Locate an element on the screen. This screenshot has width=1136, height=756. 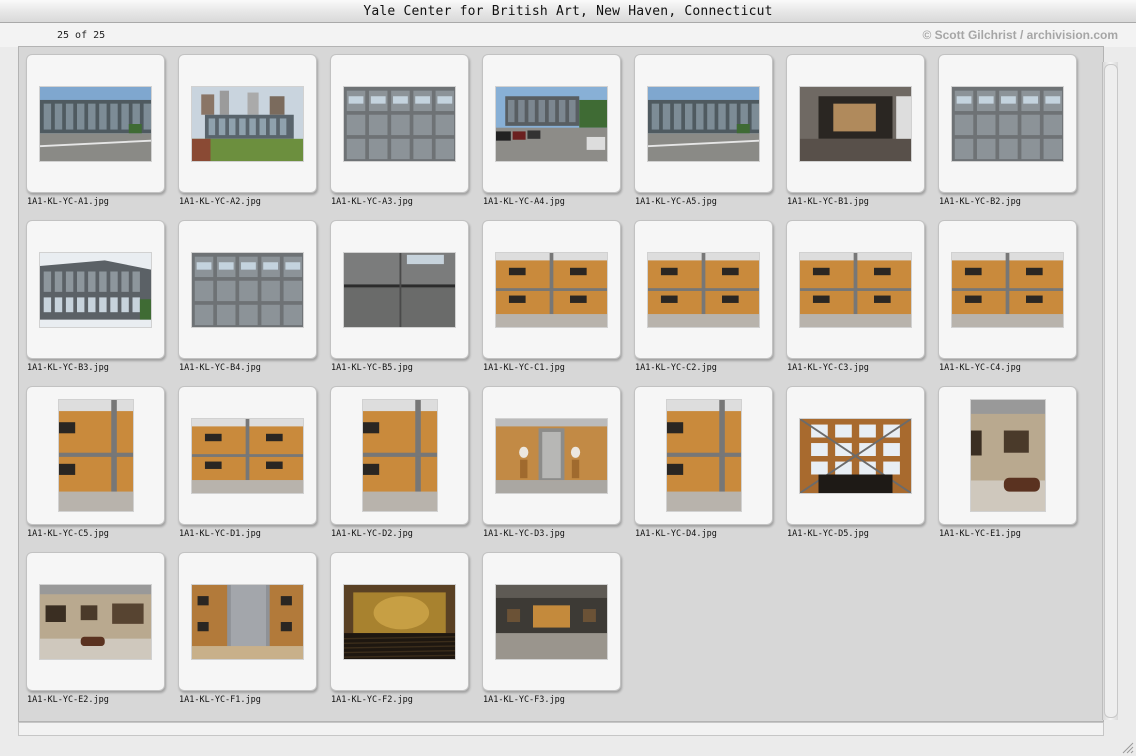
vertical-scrollbar is located at coordinates (1110, 391).